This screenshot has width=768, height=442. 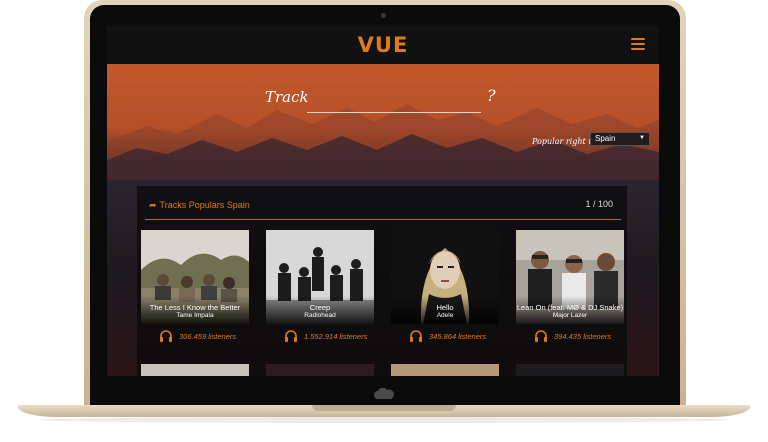 I want to click on panel-title: Tracks Populars Spain, so click(x=204, y=205).